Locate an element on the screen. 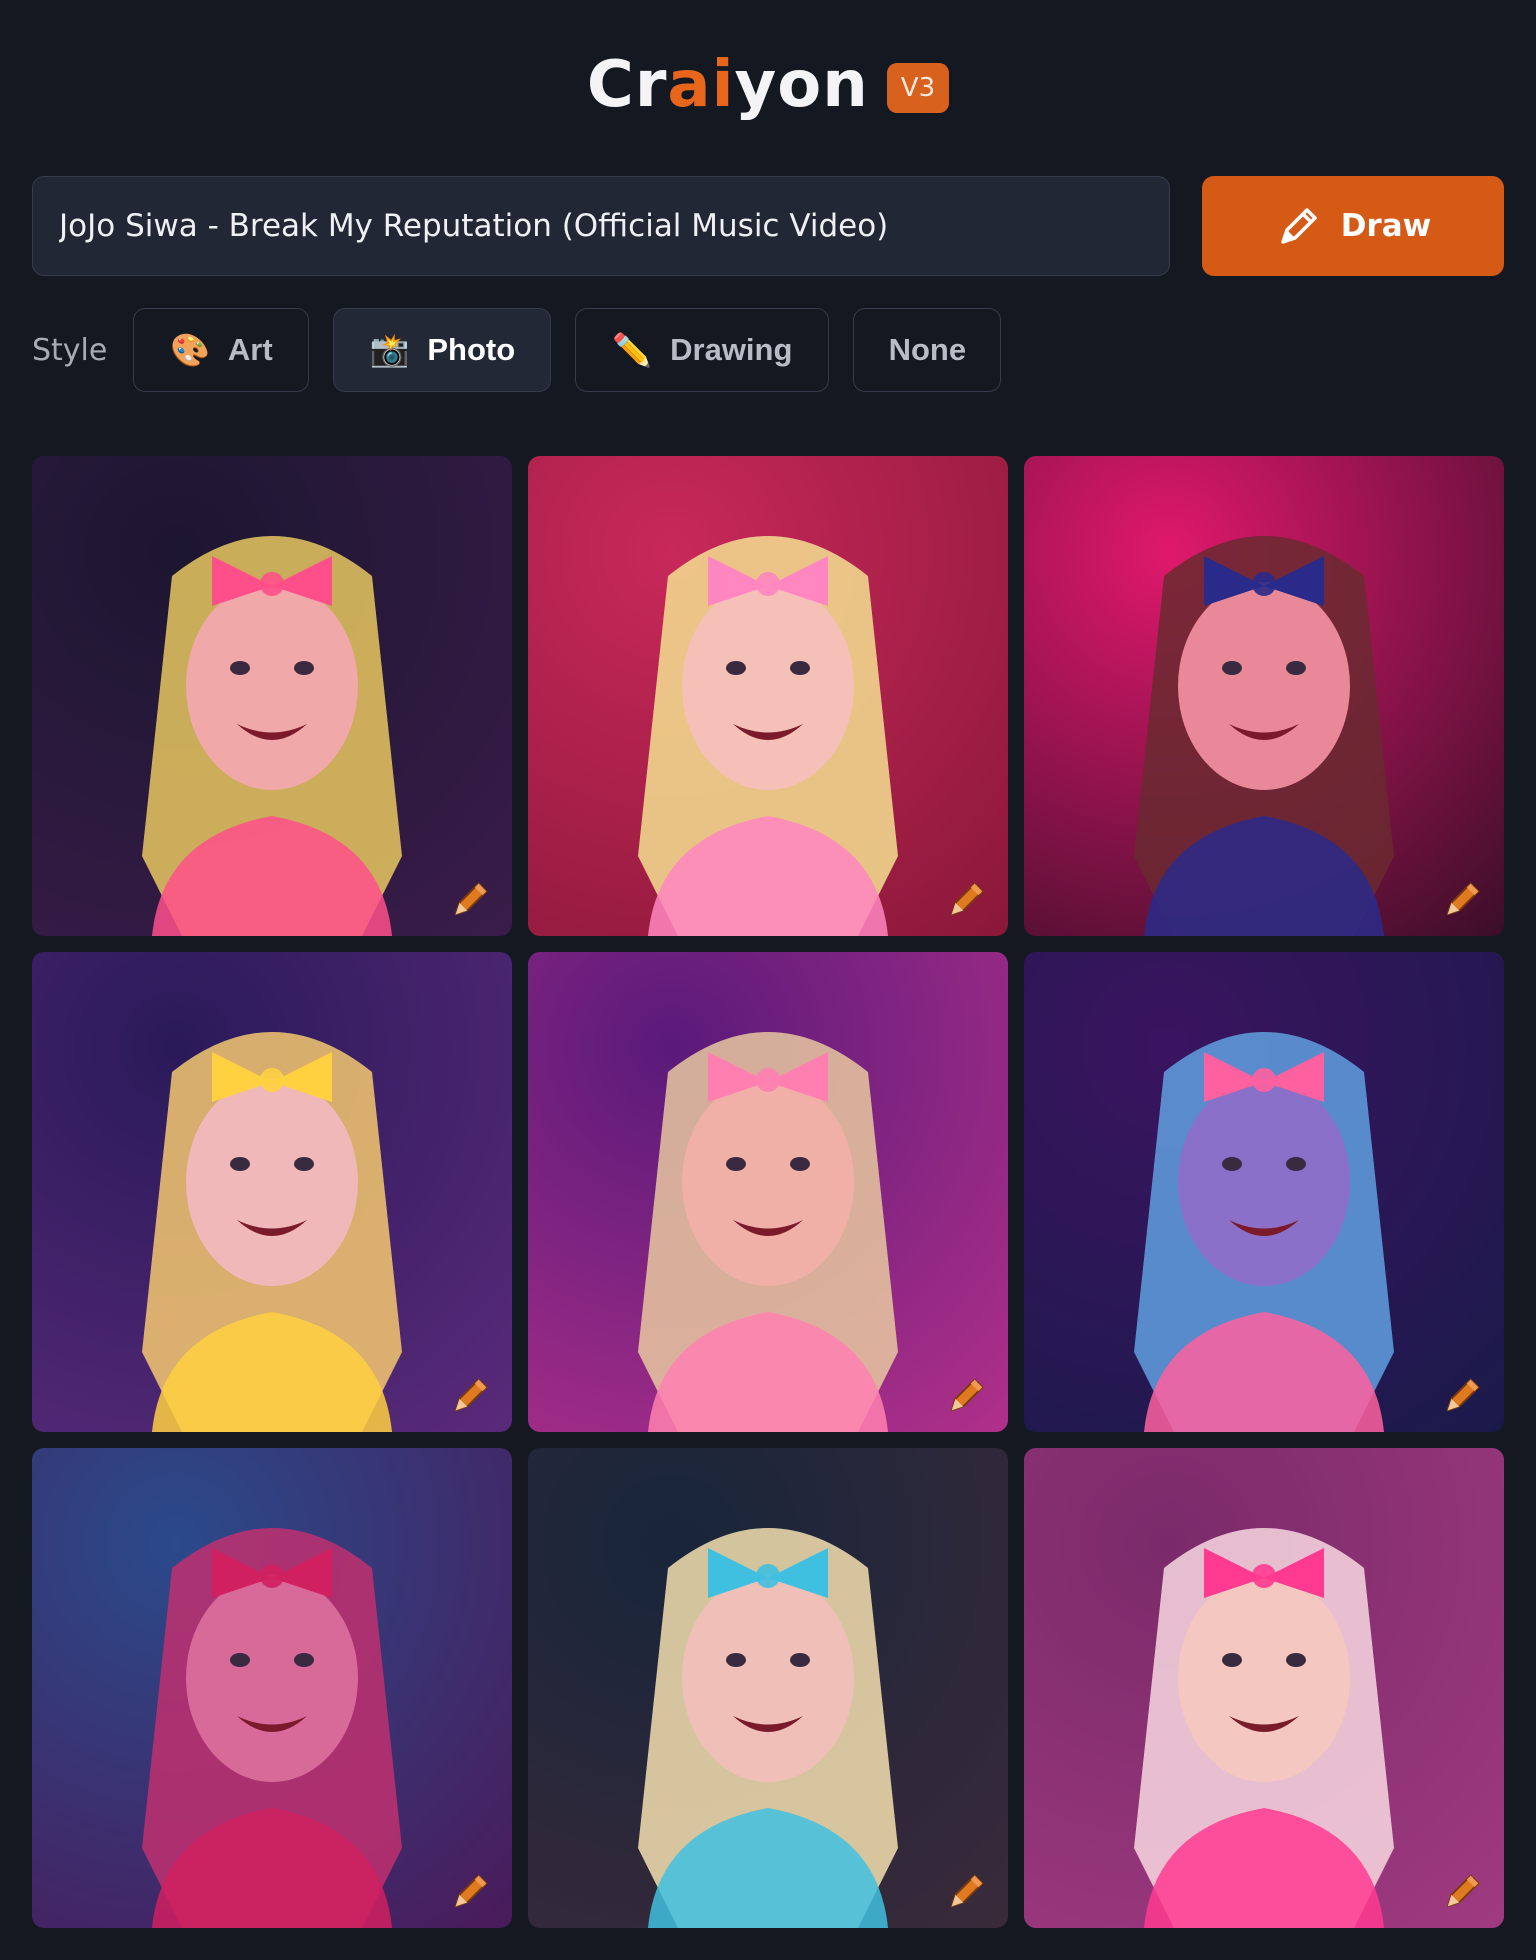  style-drawing-label: Drawing is located at coordinates (731, 349).